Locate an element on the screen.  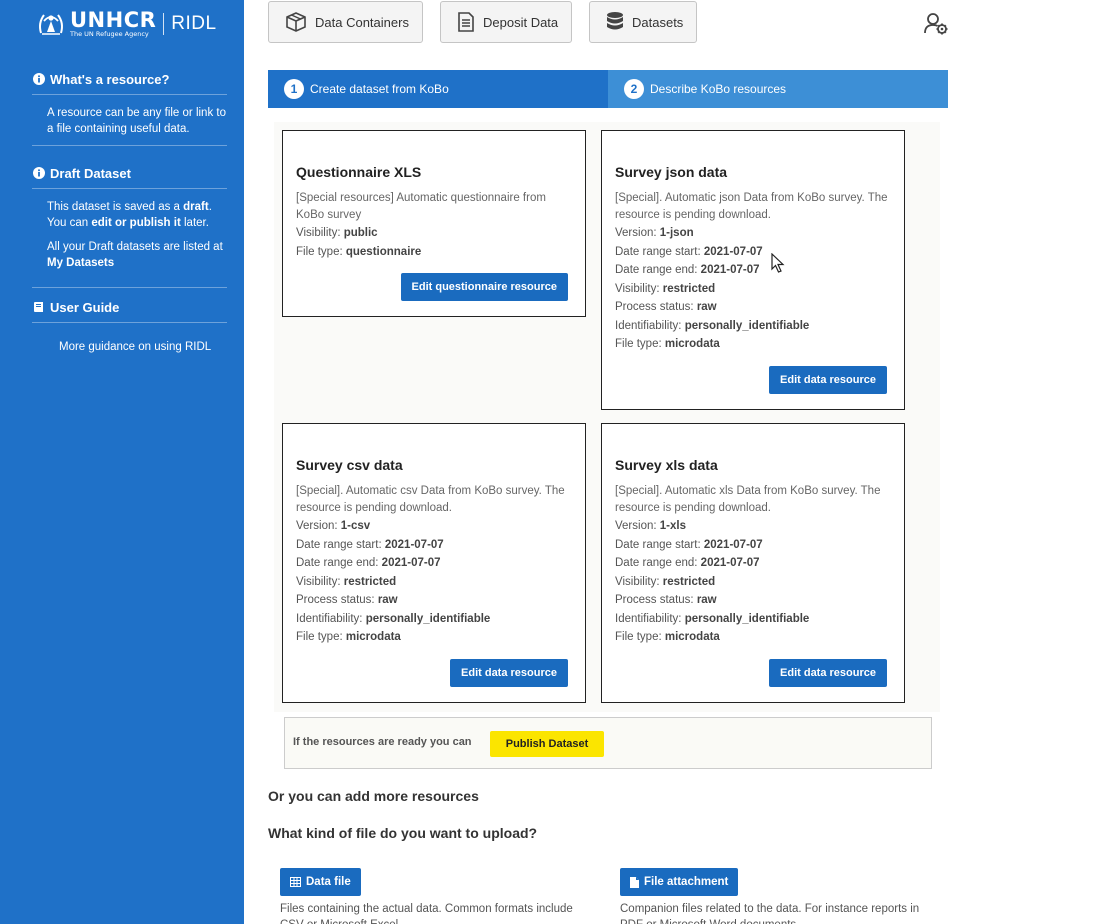
card-filetype: File type: questionnaire is located at coordinates (359, 251).